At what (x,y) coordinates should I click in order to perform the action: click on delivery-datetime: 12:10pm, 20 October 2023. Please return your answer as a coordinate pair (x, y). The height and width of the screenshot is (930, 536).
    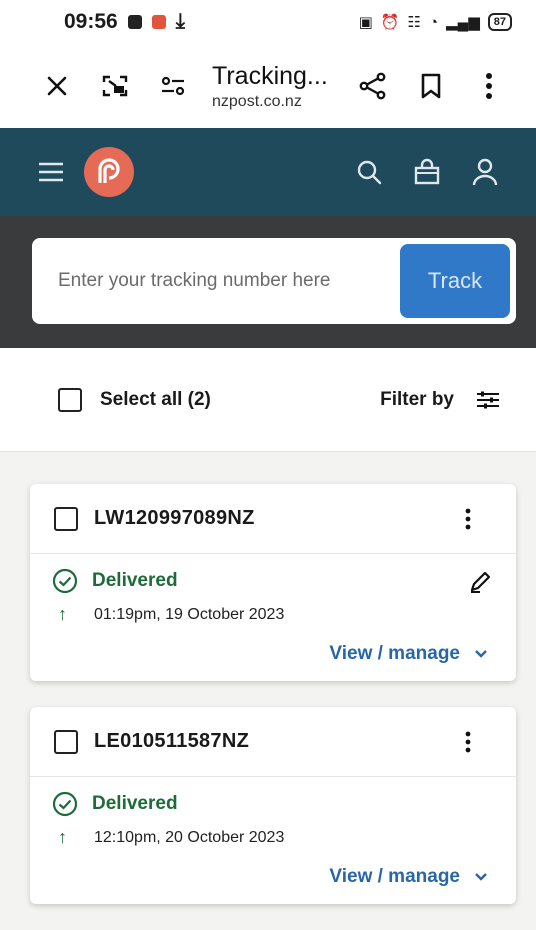
    Looking at the image, I should click on (189, 837).